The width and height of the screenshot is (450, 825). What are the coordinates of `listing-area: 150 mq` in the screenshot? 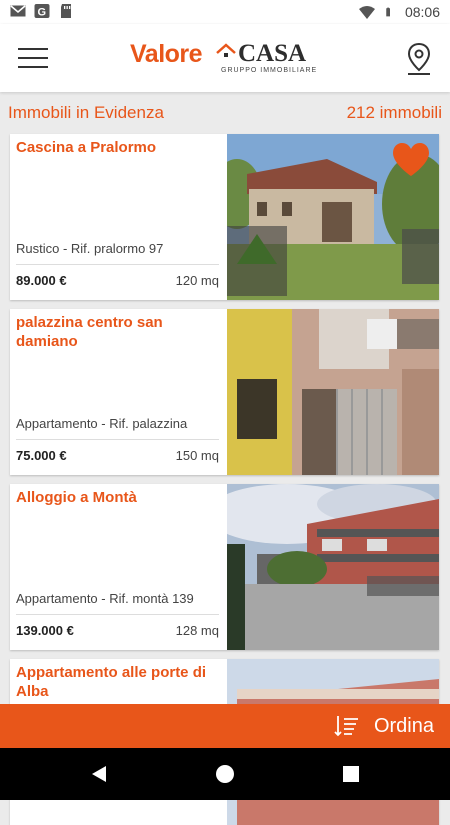 It's located at (197, 455).